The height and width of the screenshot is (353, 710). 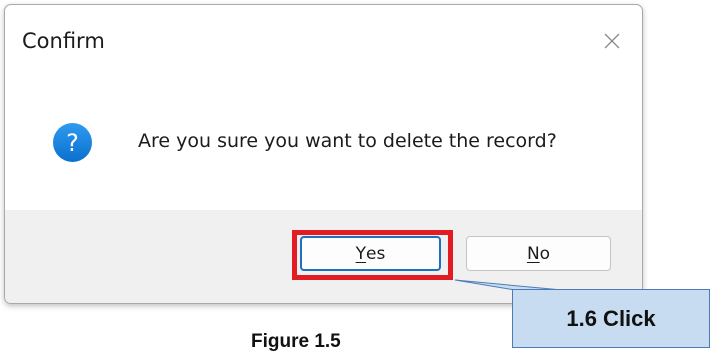 I want to click on no-label-rest: o, so click(x=545, y=253).